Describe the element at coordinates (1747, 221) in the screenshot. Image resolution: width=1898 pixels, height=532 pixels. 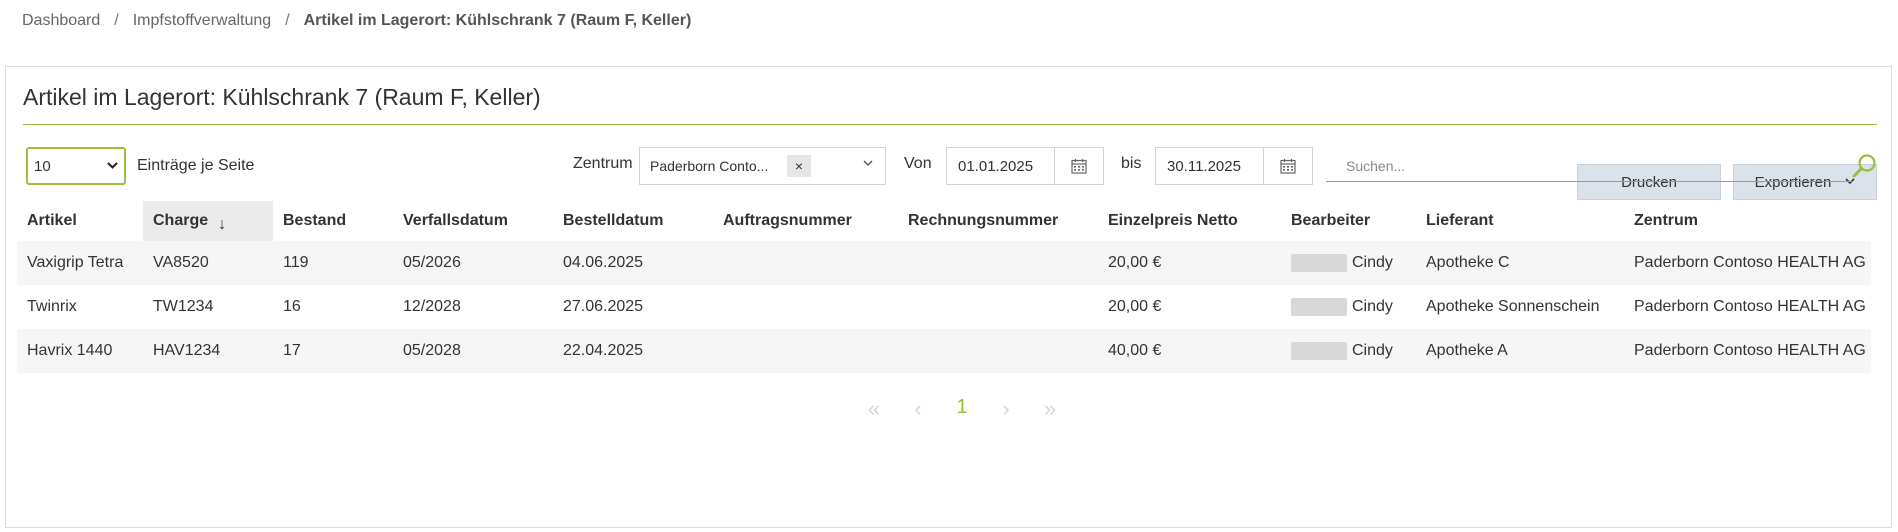
I see `column-header-zentrum: Zentrum` at that location.